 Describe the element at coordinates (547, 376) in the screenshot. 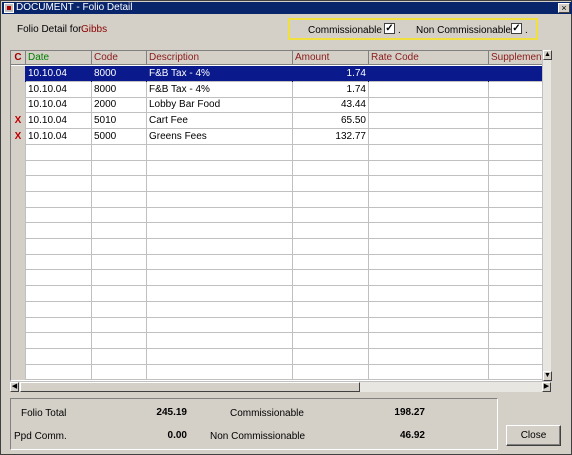

I see `scroll-down-icon: ▼` at that location.